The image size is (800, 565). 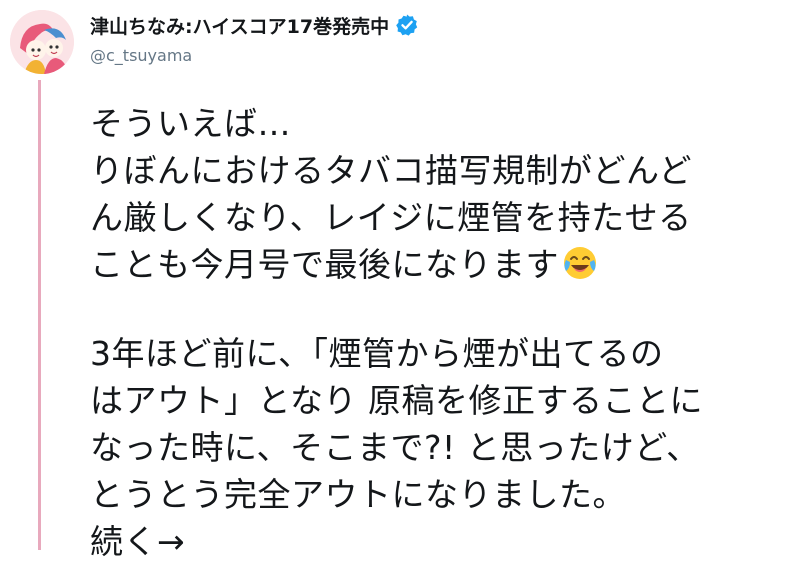 I want to click on tweet-line: ん厳しくなり、レイジに煙管を持たせる, so click(x=391, y=217).